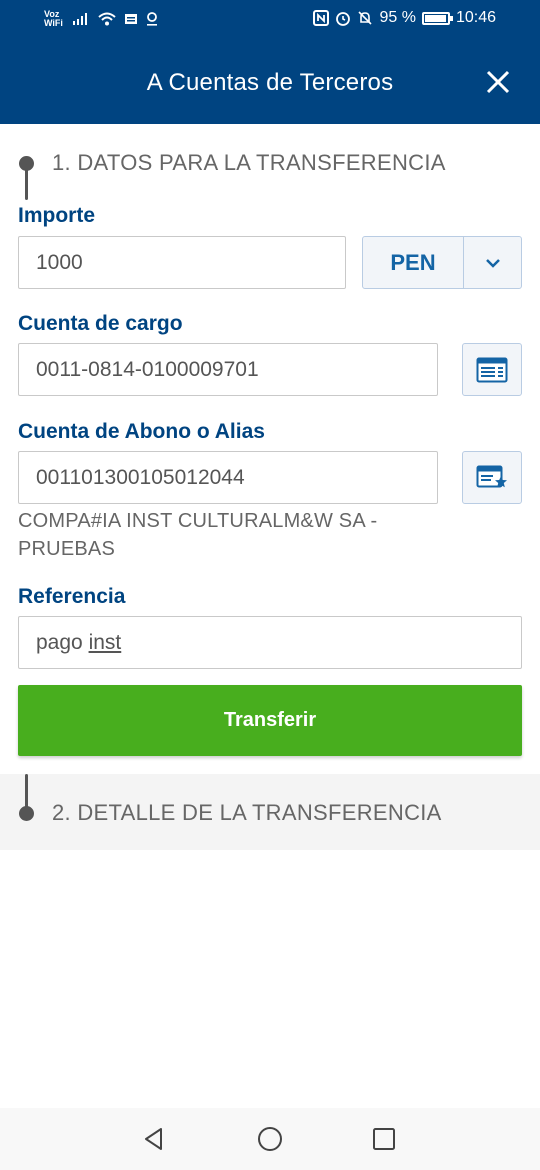 The image size is (540, 1170). What do you see at coordinates (107, 19) in the screenshot?
I see `wifi-icon` at bounding box center [107, 19].